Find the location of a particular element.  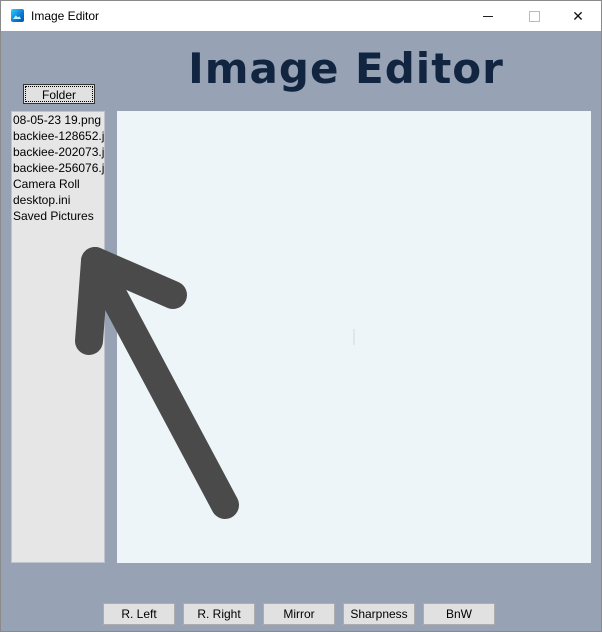

list-item: backiee-202073.jpg is located at coordinates (58, 152).